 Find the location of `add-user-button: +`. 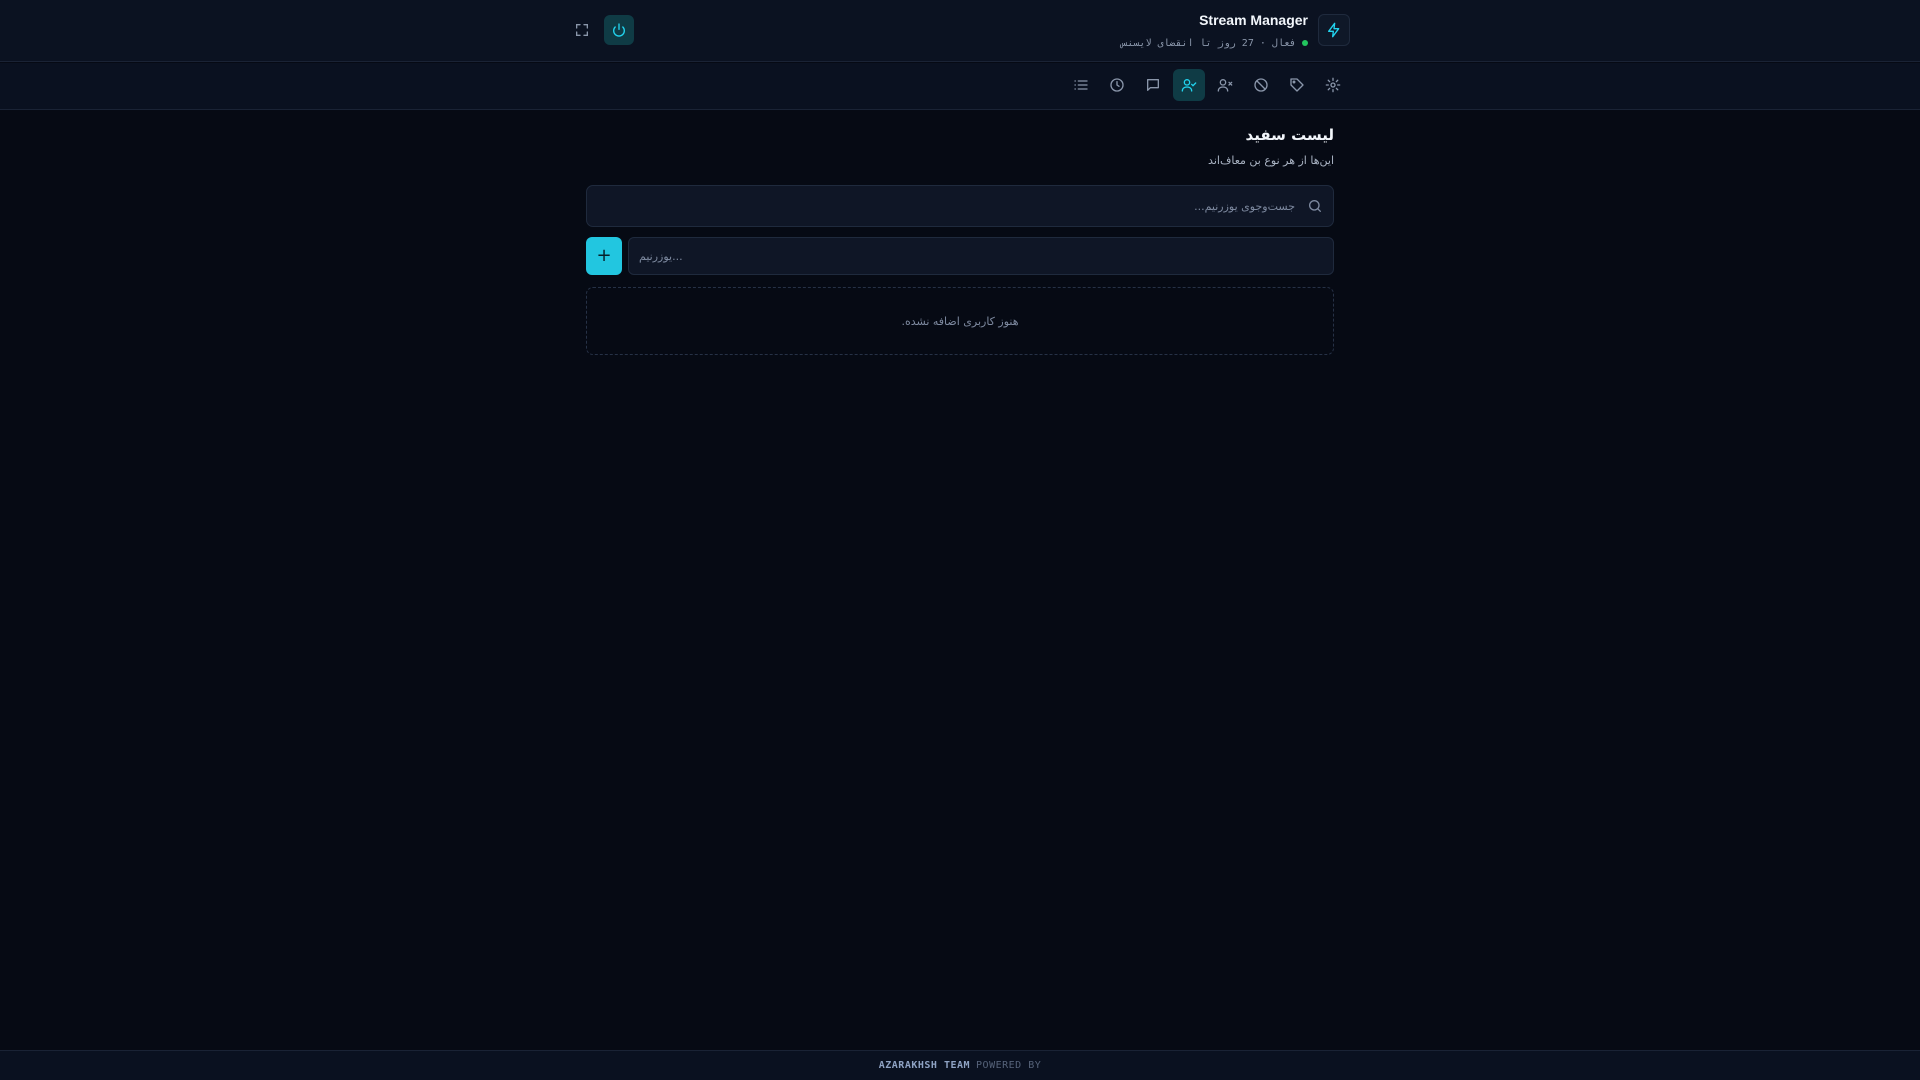

add-user-button: + is located at coordinates (604, 256).